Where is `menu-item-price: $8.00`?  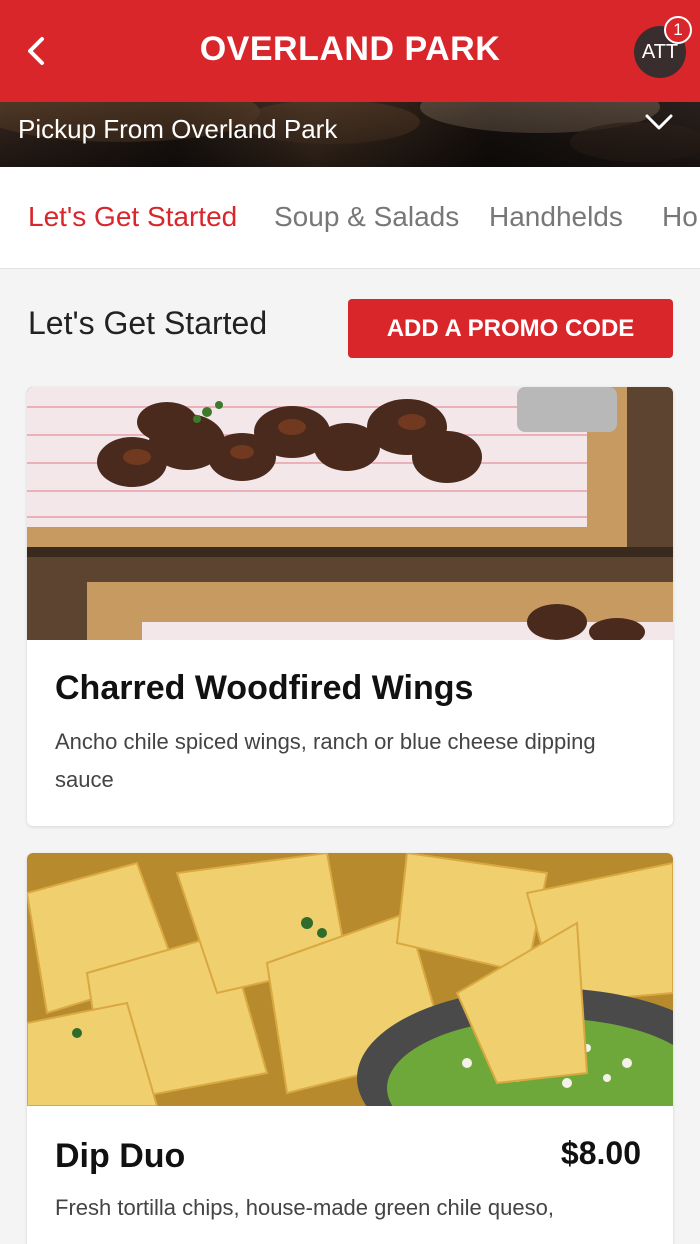 menu-item-price: $8.00 is located at coordinates (600, 1153).